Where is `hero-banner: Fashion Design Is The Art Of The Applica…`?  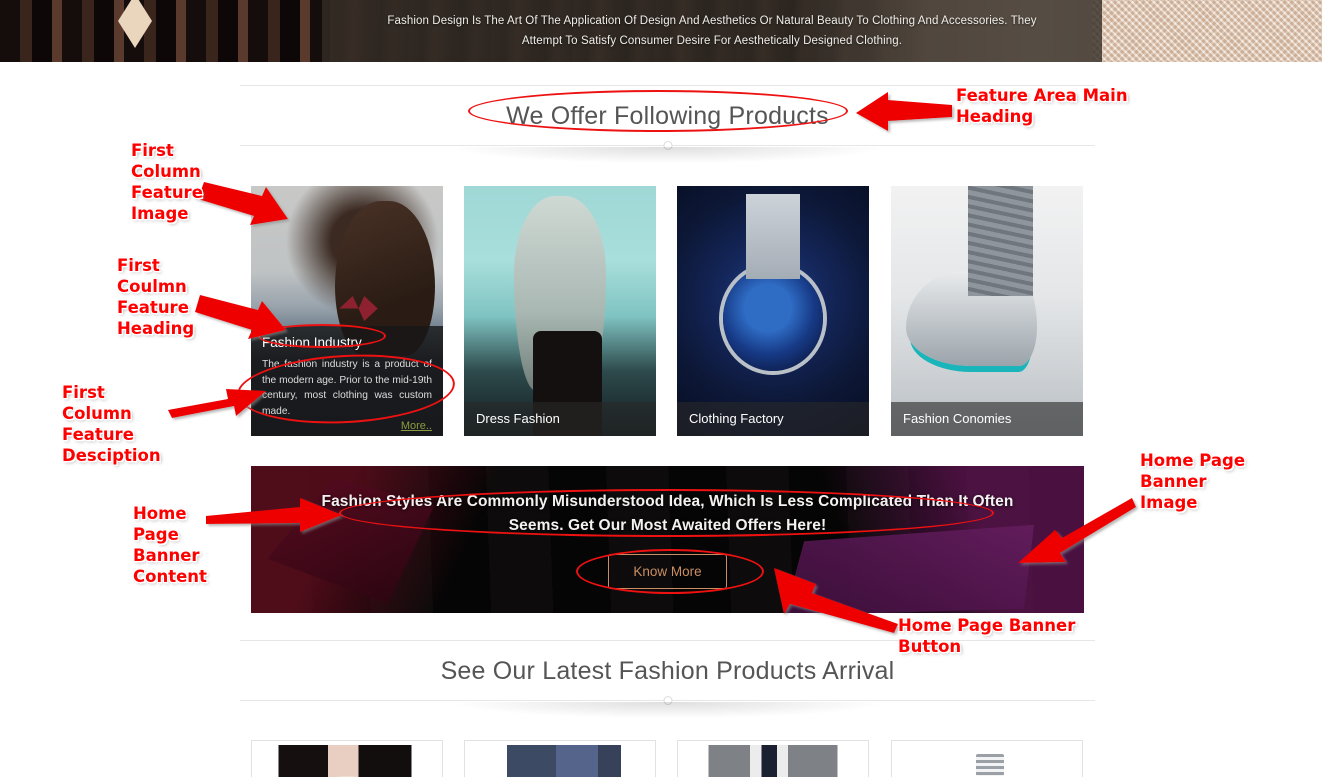 hero-banner: Fashion Design Is The Art Of The Applica… is located at coordinates (661, 31).